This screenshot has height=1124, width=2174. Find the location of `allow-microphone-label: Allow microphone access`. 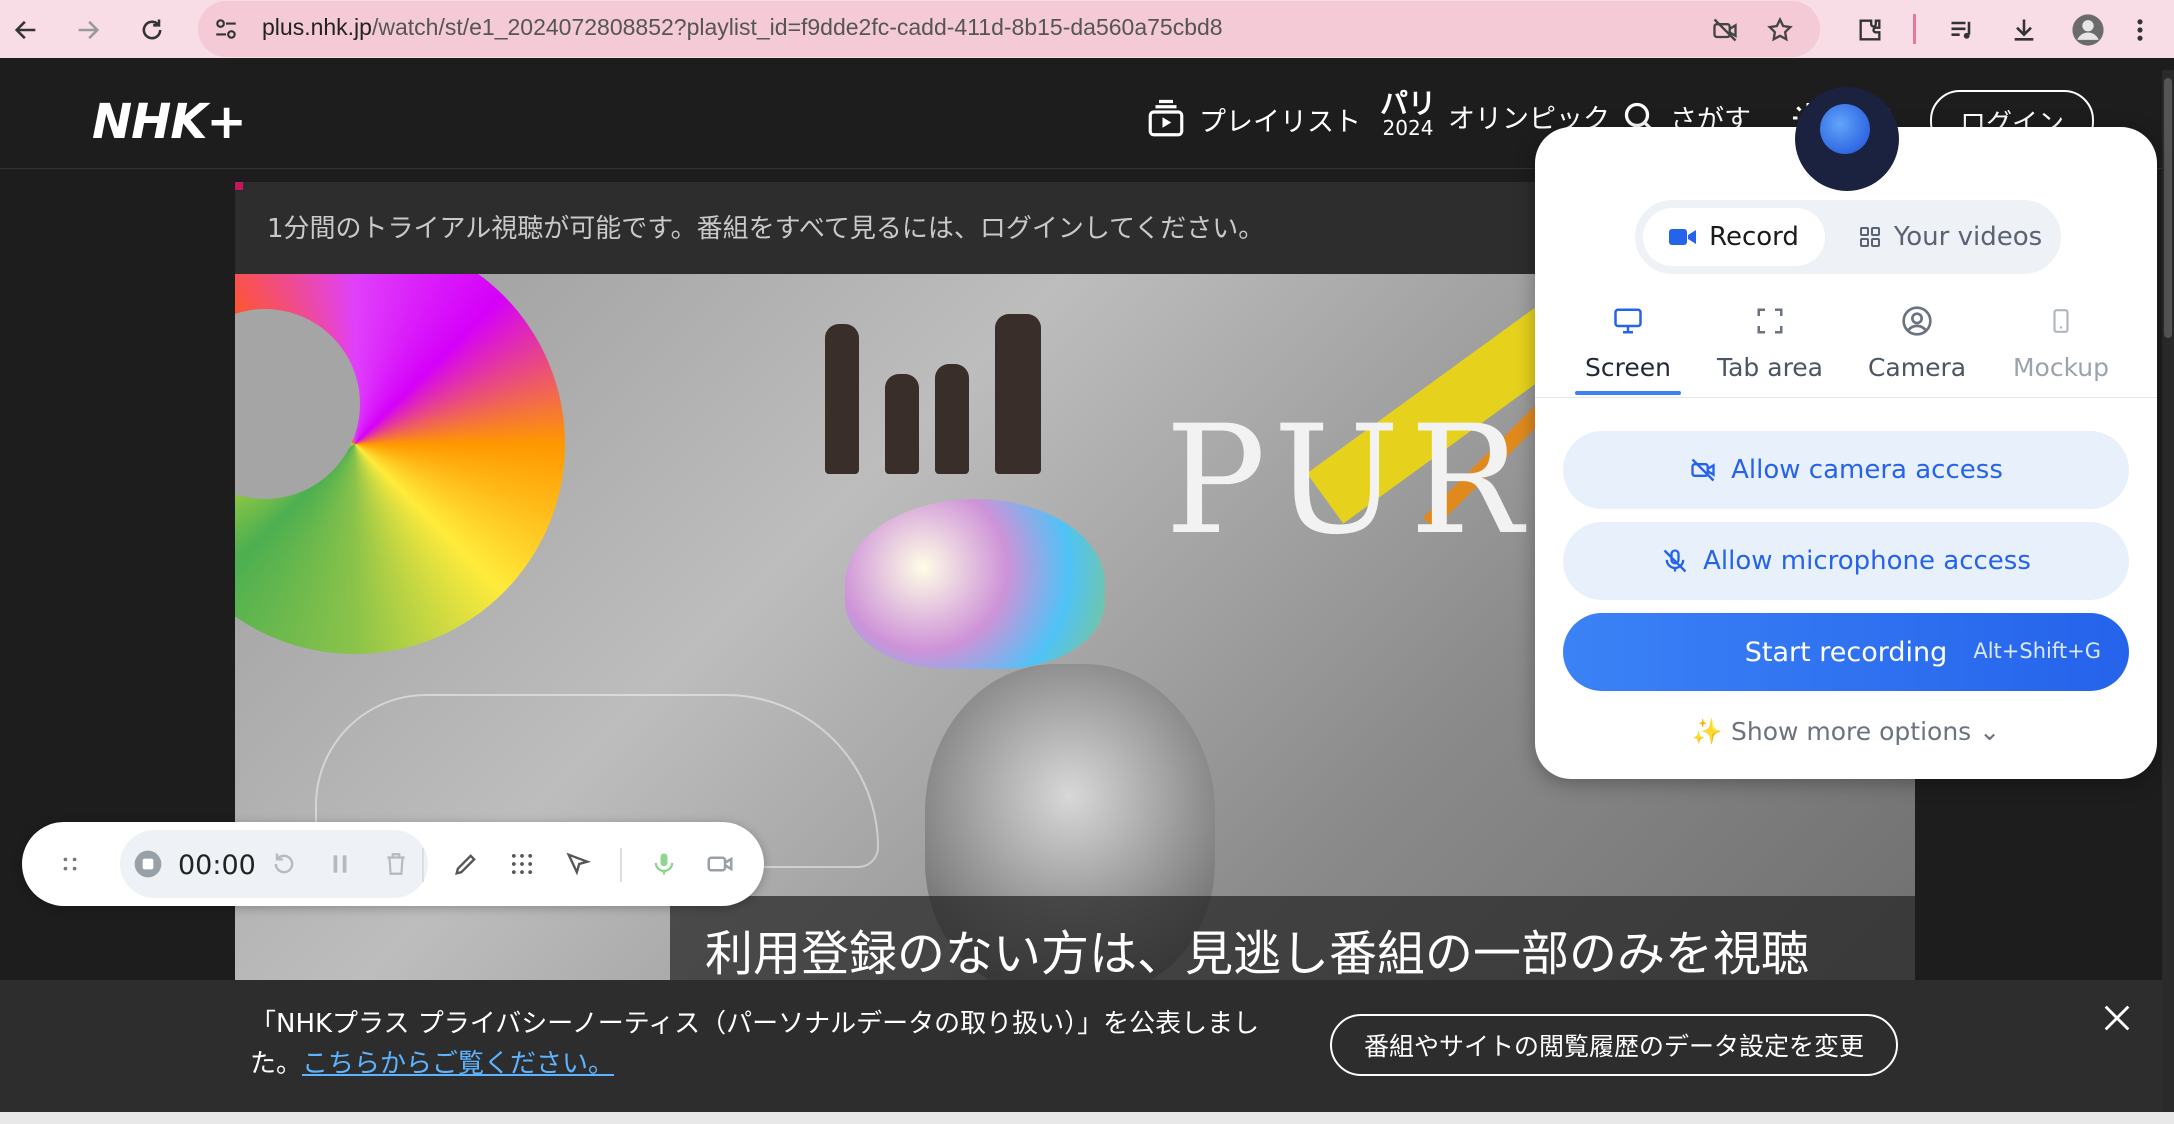

allow-microphone-label: Allow microphone access is located at coordinates (1867, 561).